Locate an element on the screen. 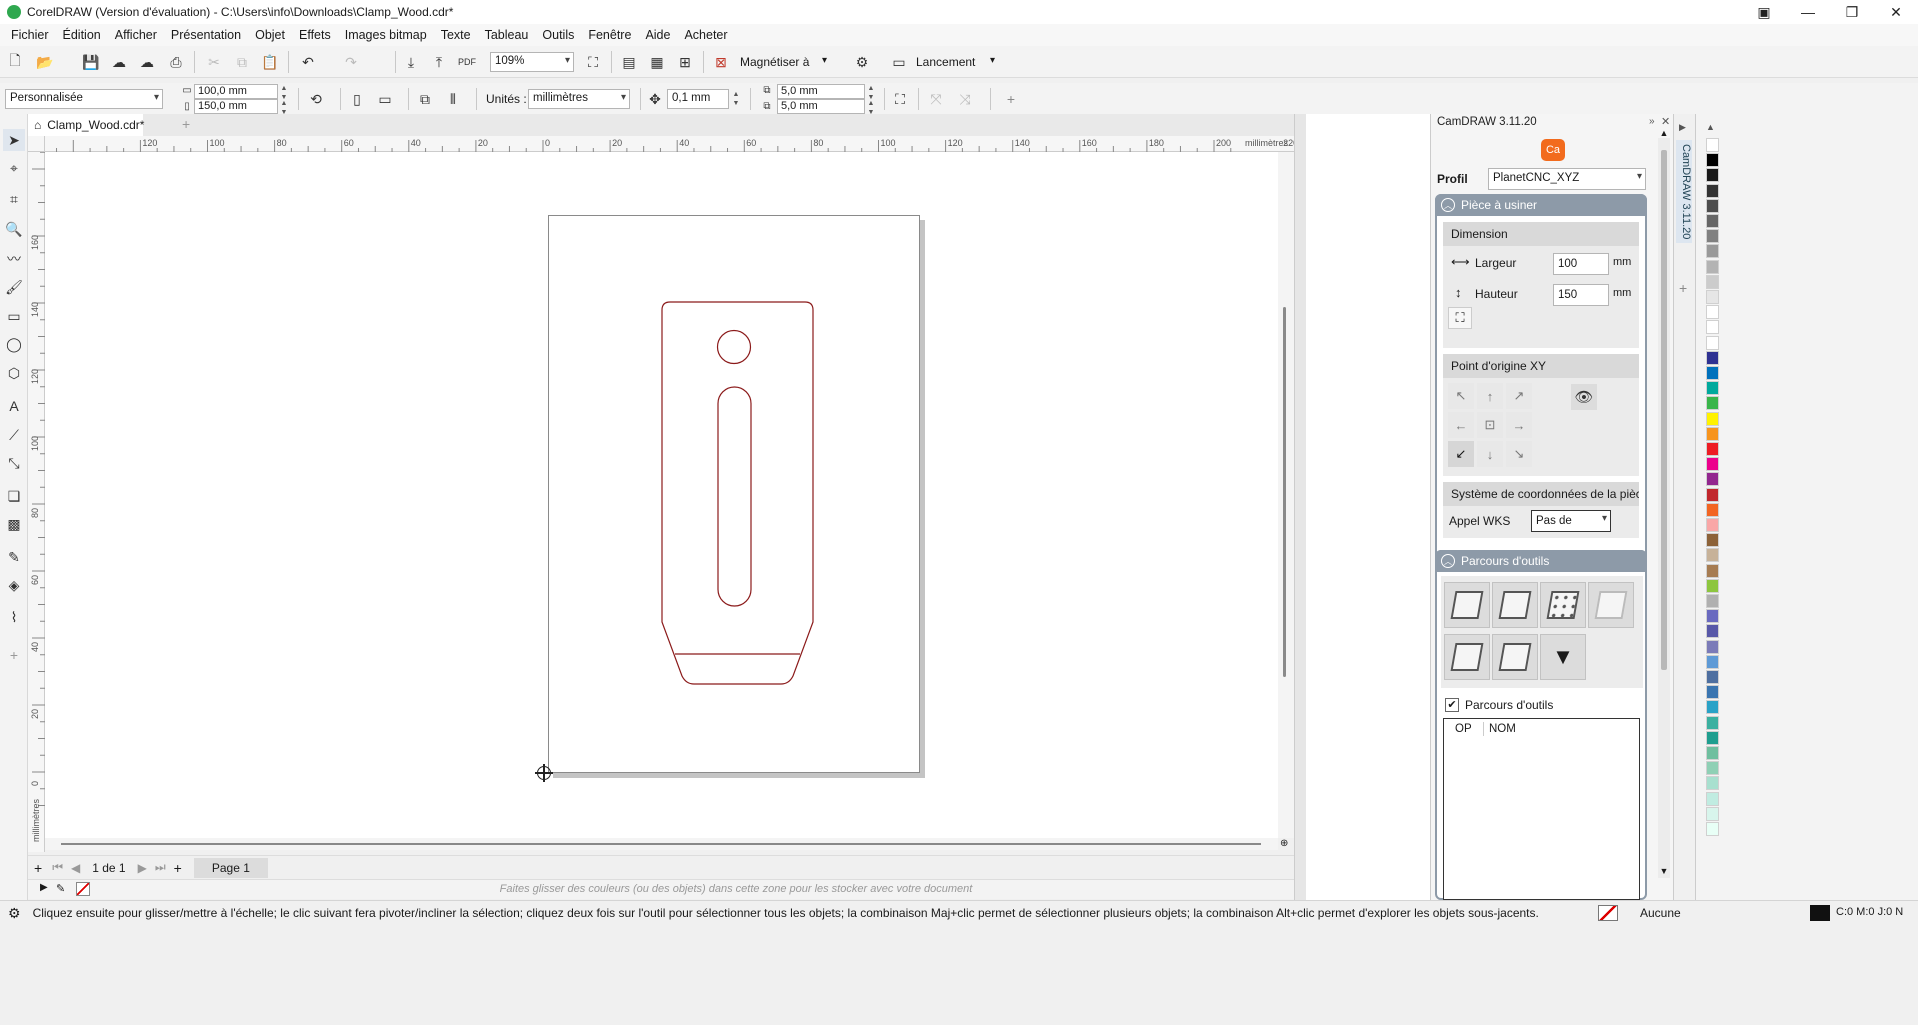  drill-toolpath-button is located at coordinates (1563, 605).